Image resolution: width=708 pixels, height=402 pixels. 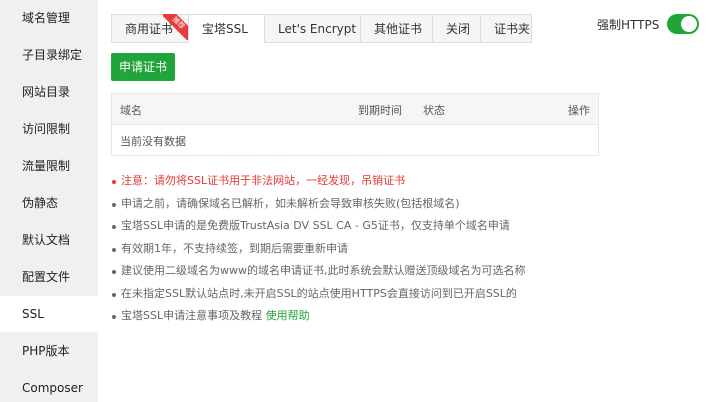 What do you see at coordinates (371, 273) in the screenshot?
I see `note-item: 建议使用二级域名为www的域名申请证书,此时系统会默认赠送顶级域名为可选名称` at bounding box center [371, 273].